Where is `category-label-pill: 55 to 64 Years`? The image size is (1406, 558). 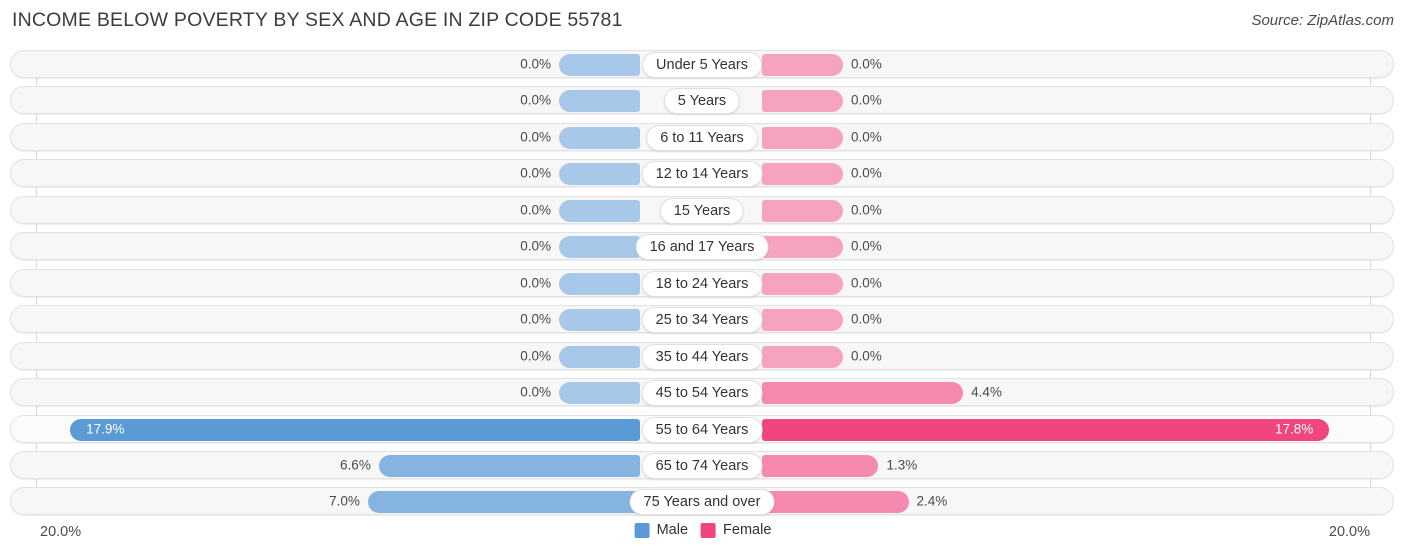
category-label-pill: 55 to 64 Years is located at coordinates (702, 429).